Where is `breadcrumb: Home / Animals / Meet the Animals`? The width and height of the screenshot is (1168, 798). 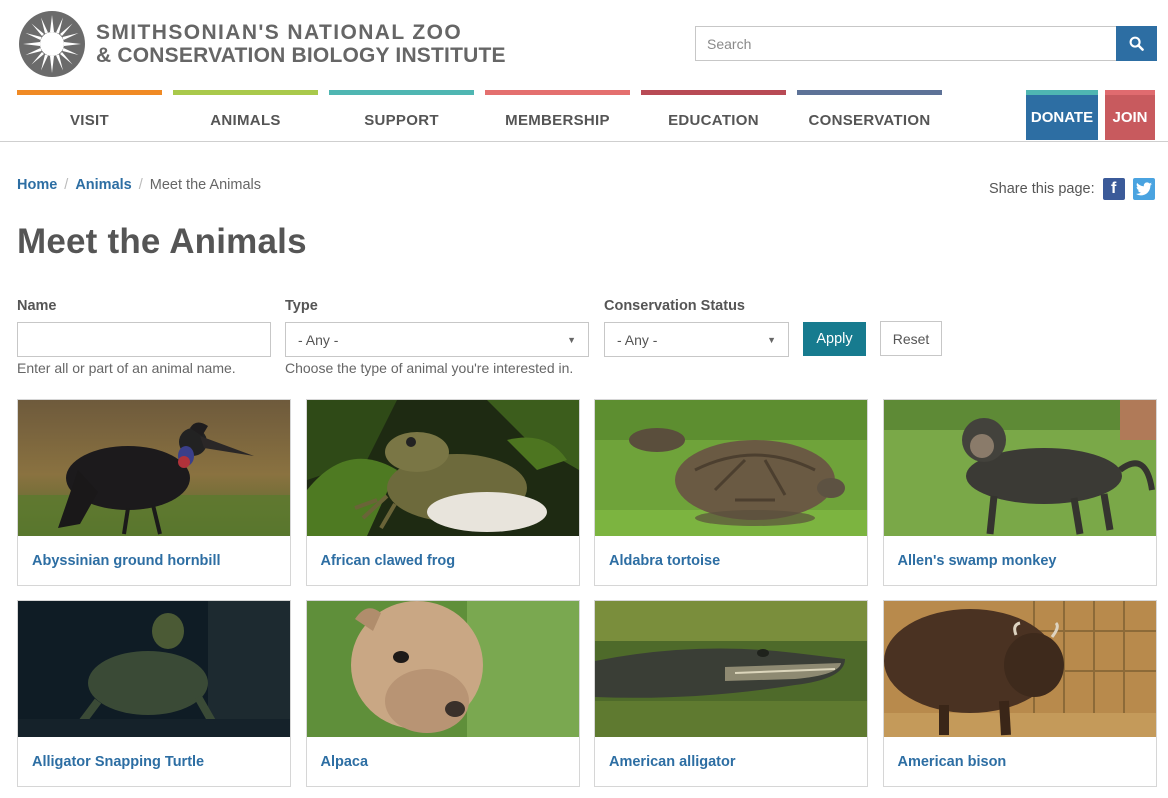 breadcrumb: Home / Animals / Meet the Animals is located at coordinates (139, 185).